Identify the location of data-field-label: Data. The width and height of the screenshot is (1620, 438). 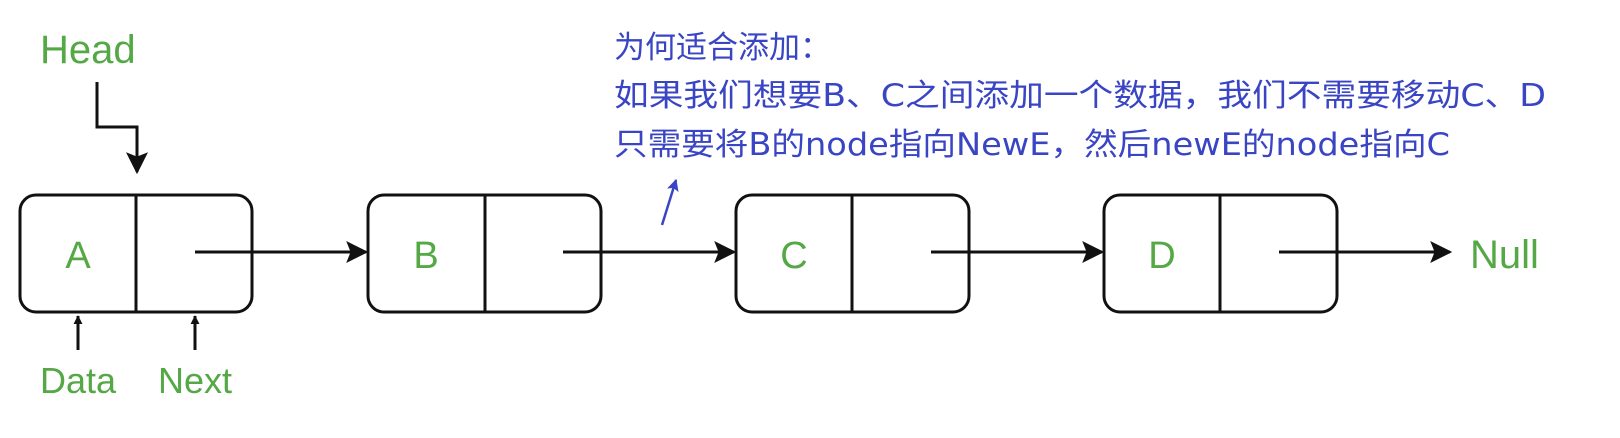
(78, 380).